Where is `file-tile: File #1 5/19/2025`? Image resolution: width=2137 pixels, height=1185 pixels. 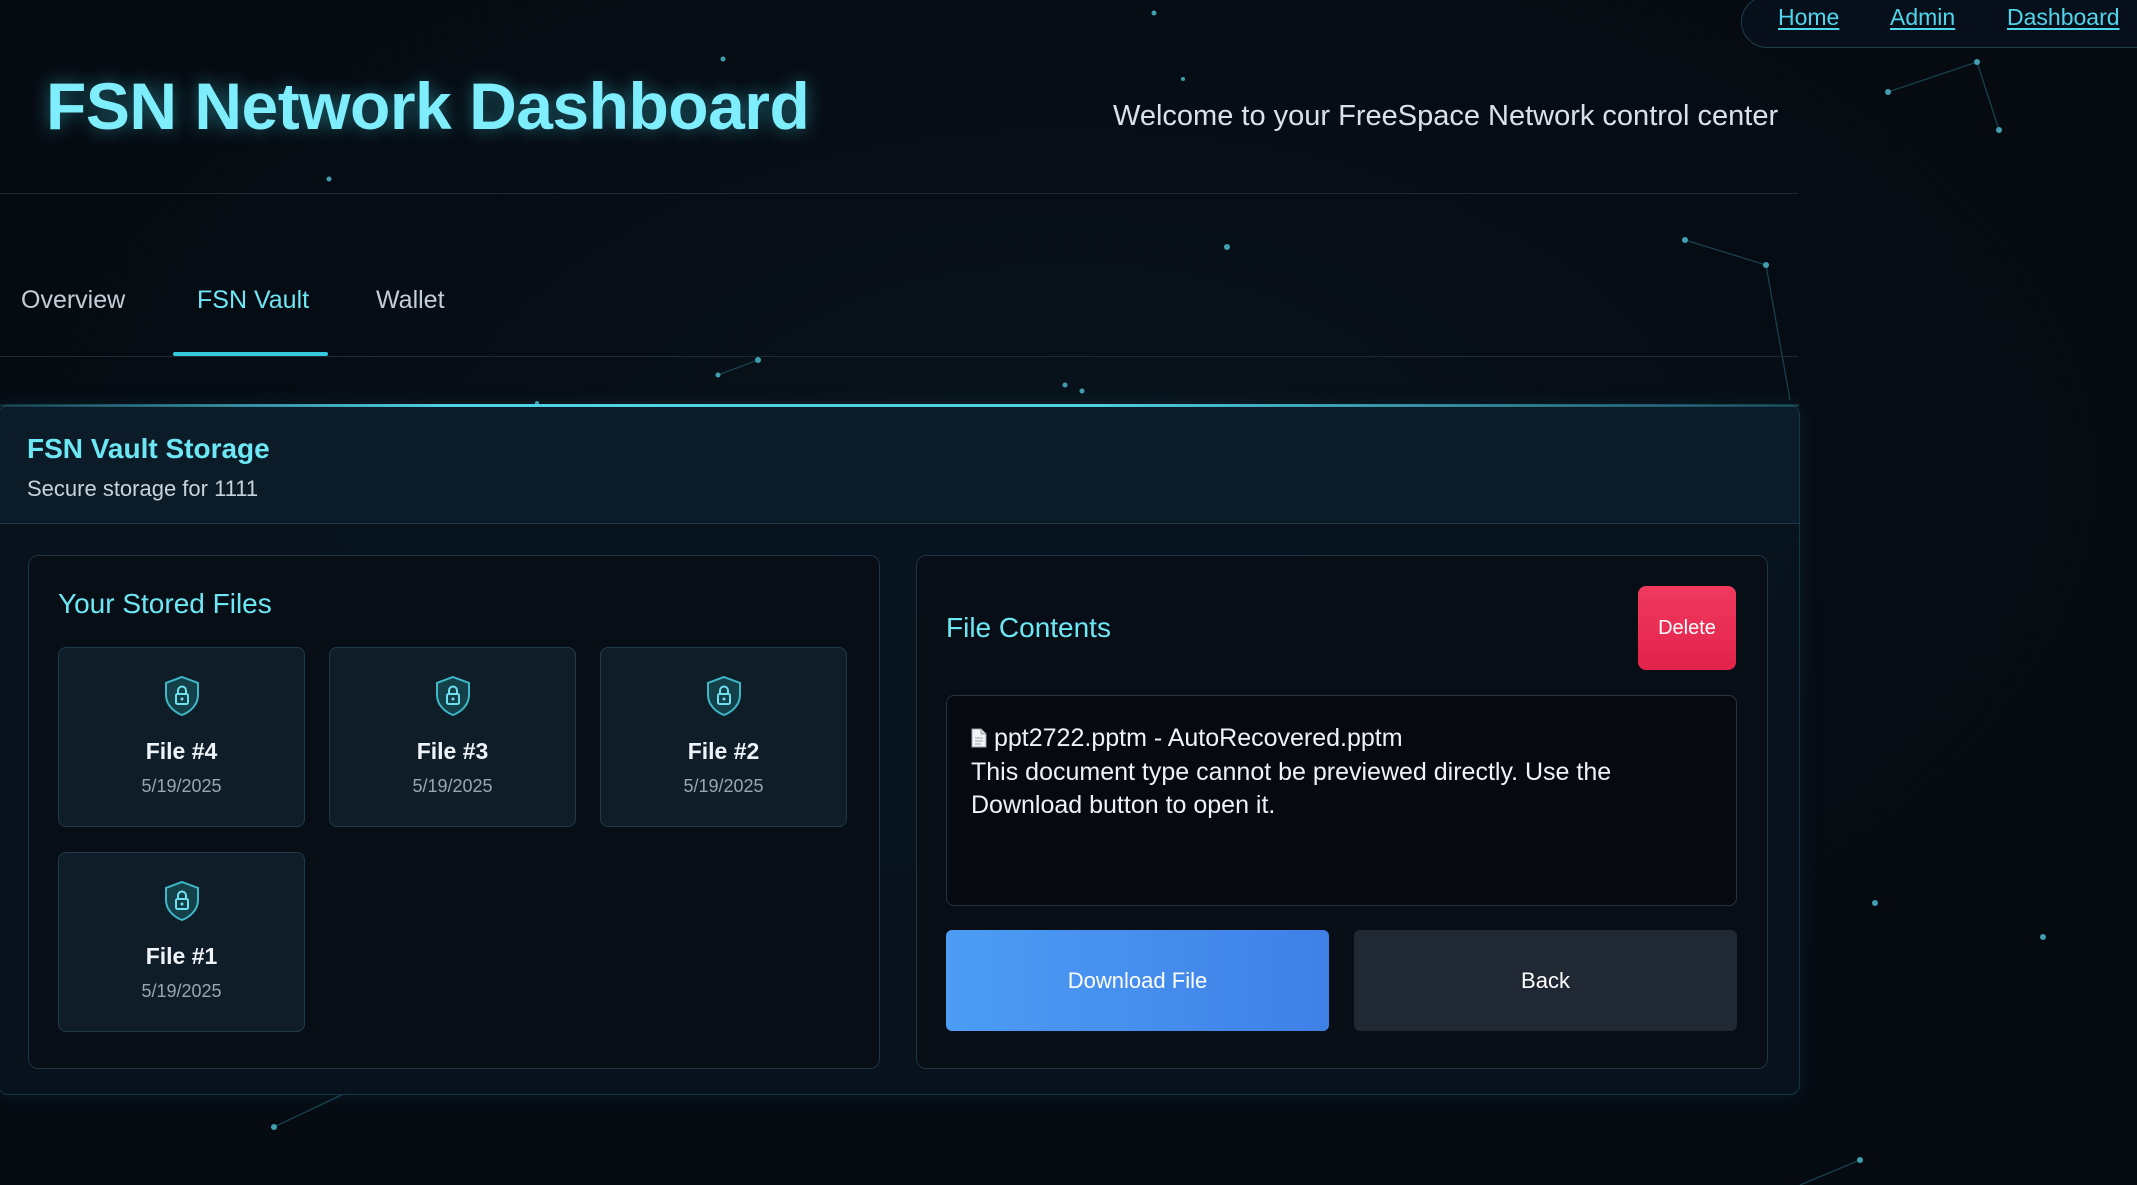 file-tile: File #1 5/19/2025 is located at coordinates (181, 942).